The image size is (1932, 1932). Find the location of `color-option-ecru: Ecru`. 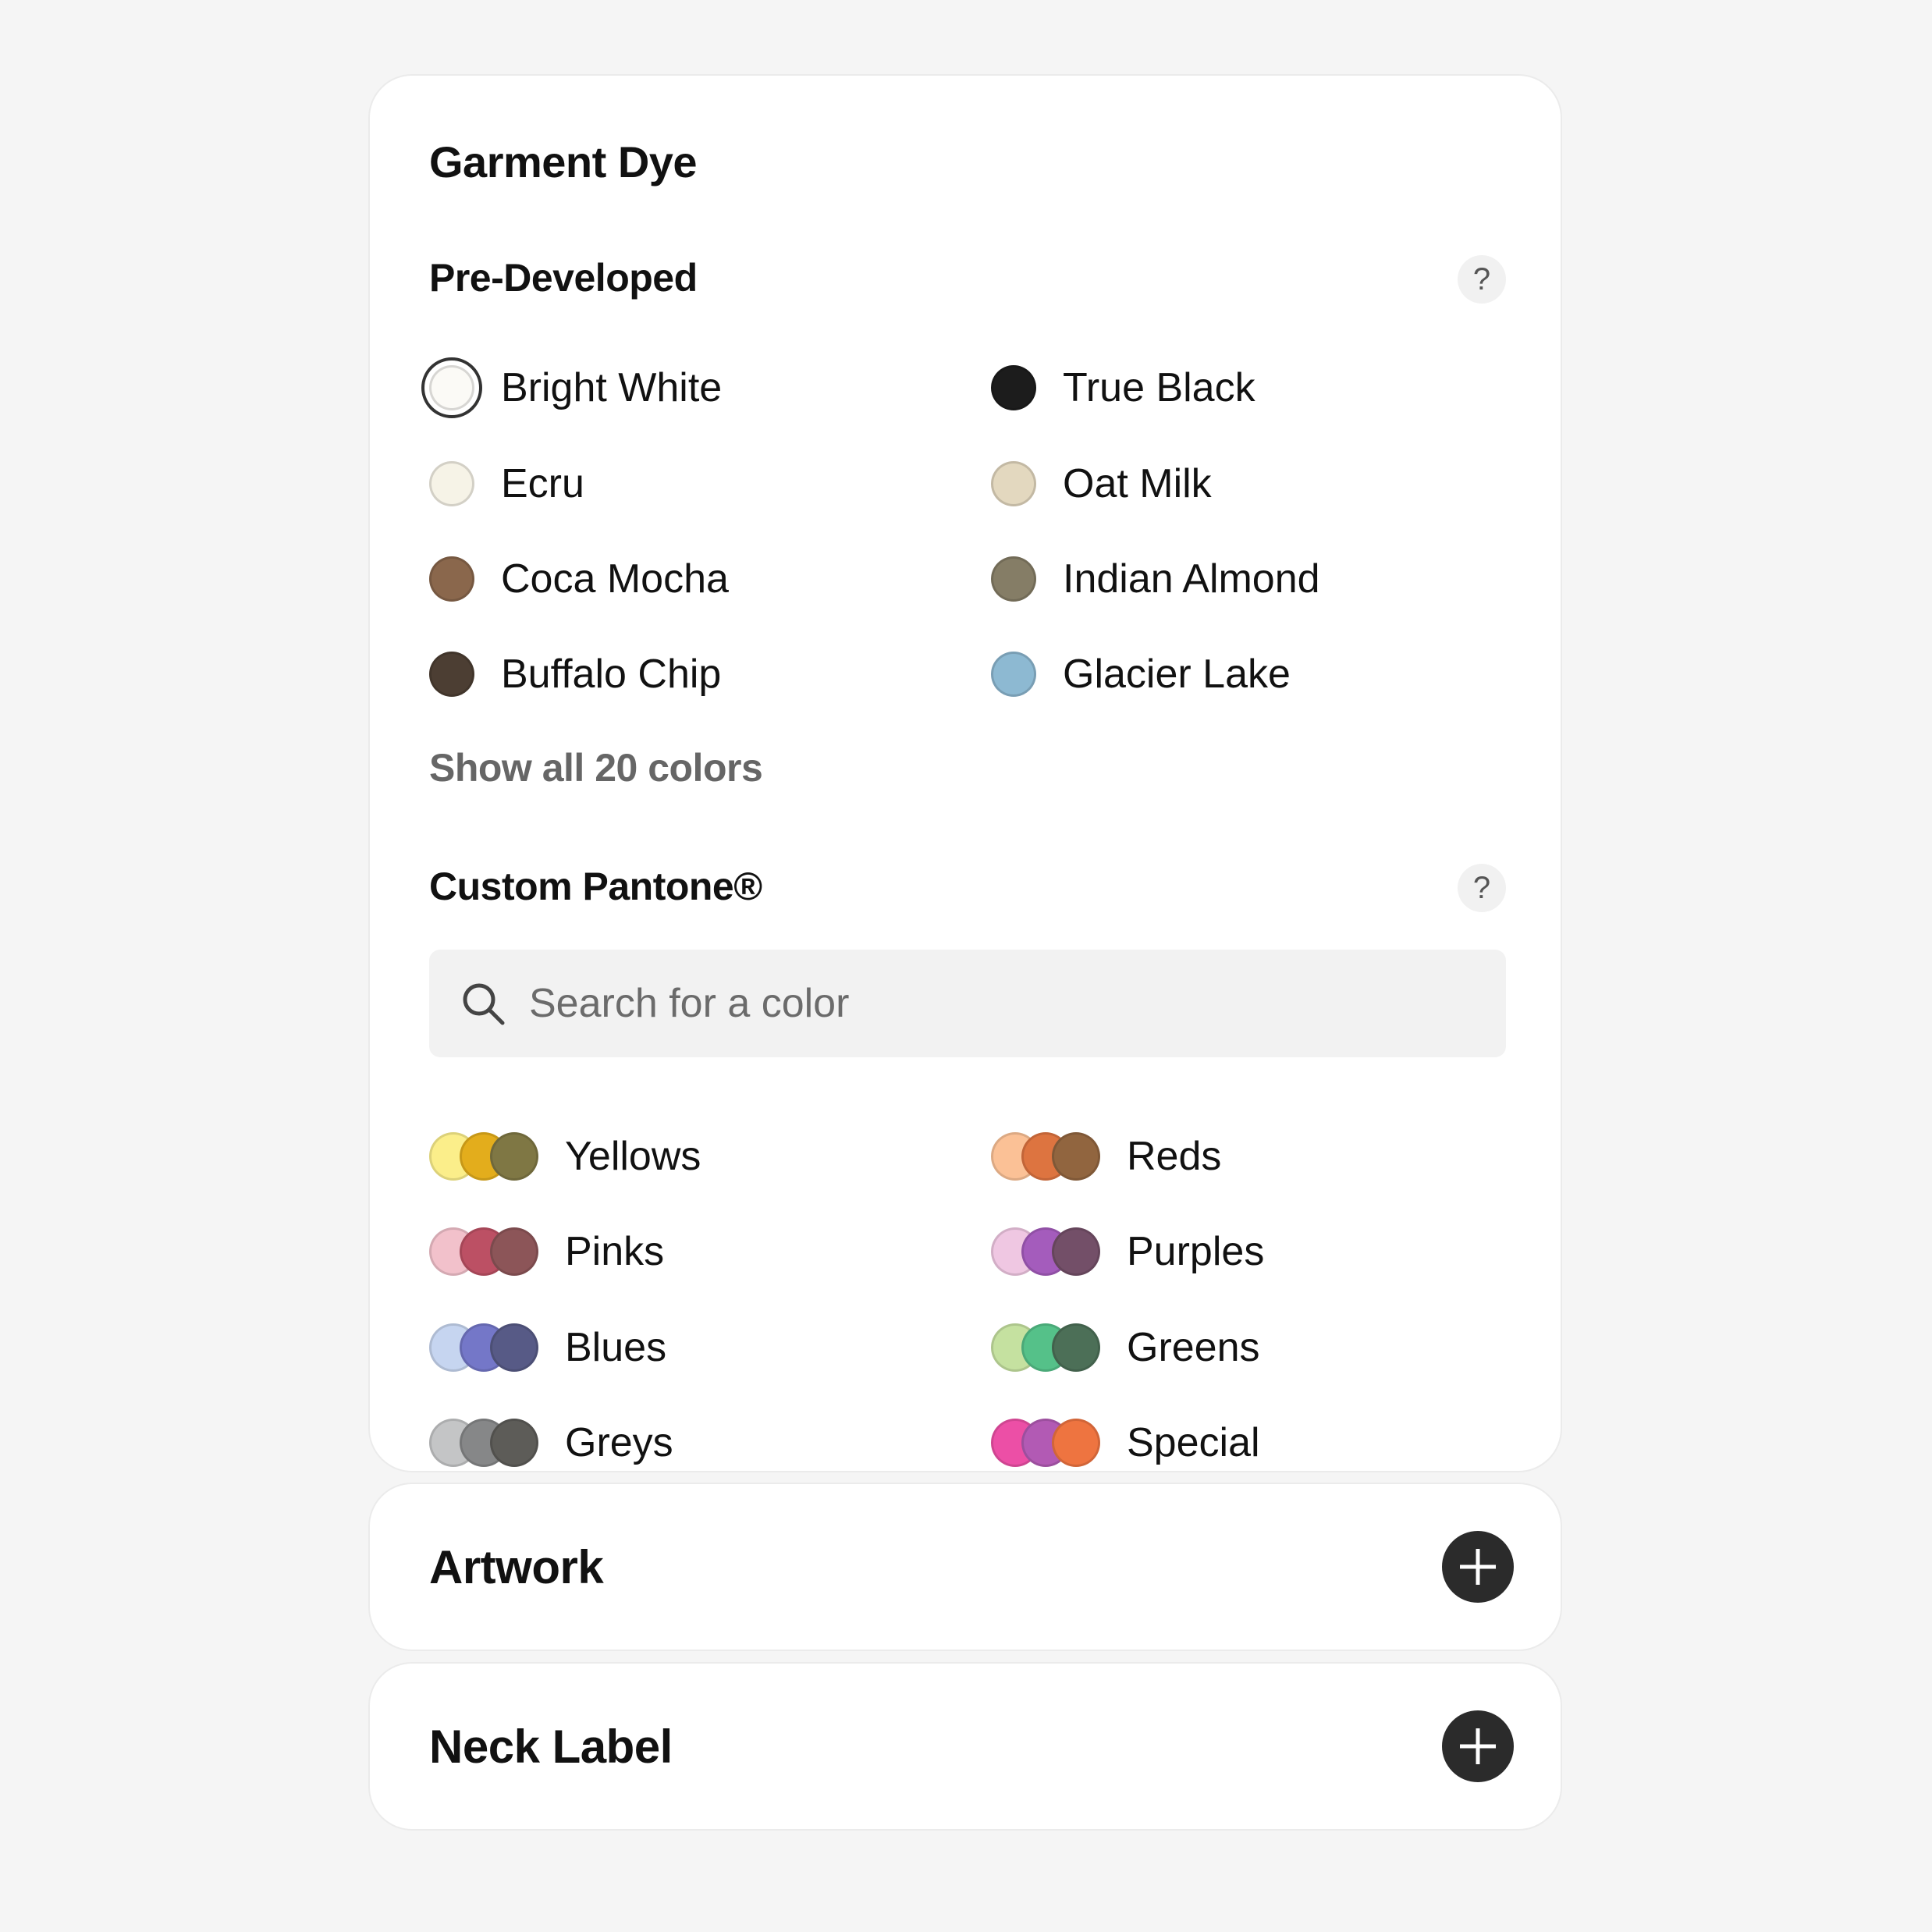

color-option-ecru: Ecru is located at coordinates (507, 484).